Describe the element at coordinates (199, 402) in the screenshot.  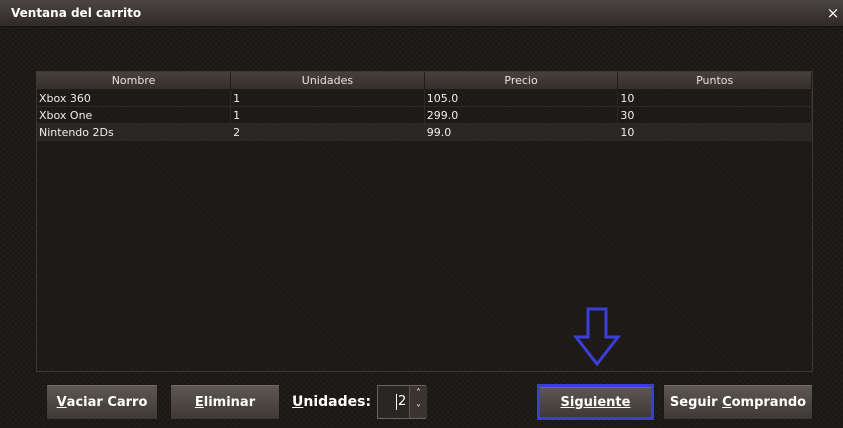
I see `mnemonic: E` at that location.